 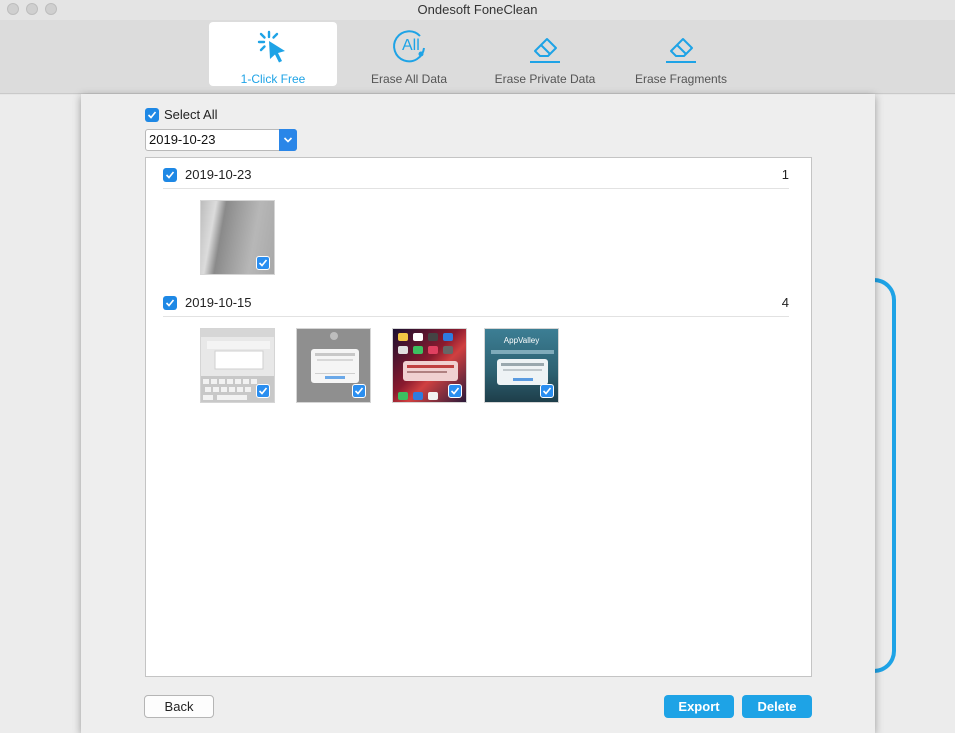 What do you see at coordinates (521, 365) in the screenshot?
I see `photo-thumbnail: AppValley` at bounding box center [521, 365].